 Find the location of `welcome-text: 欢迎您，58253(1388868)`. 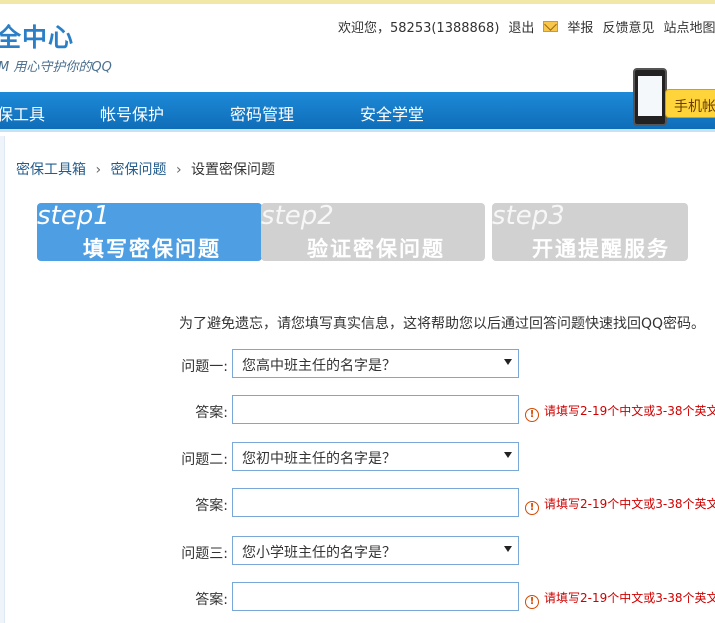

welcome-text: 欢迎您，58253(1388868) is located at coordinates (419, 28).